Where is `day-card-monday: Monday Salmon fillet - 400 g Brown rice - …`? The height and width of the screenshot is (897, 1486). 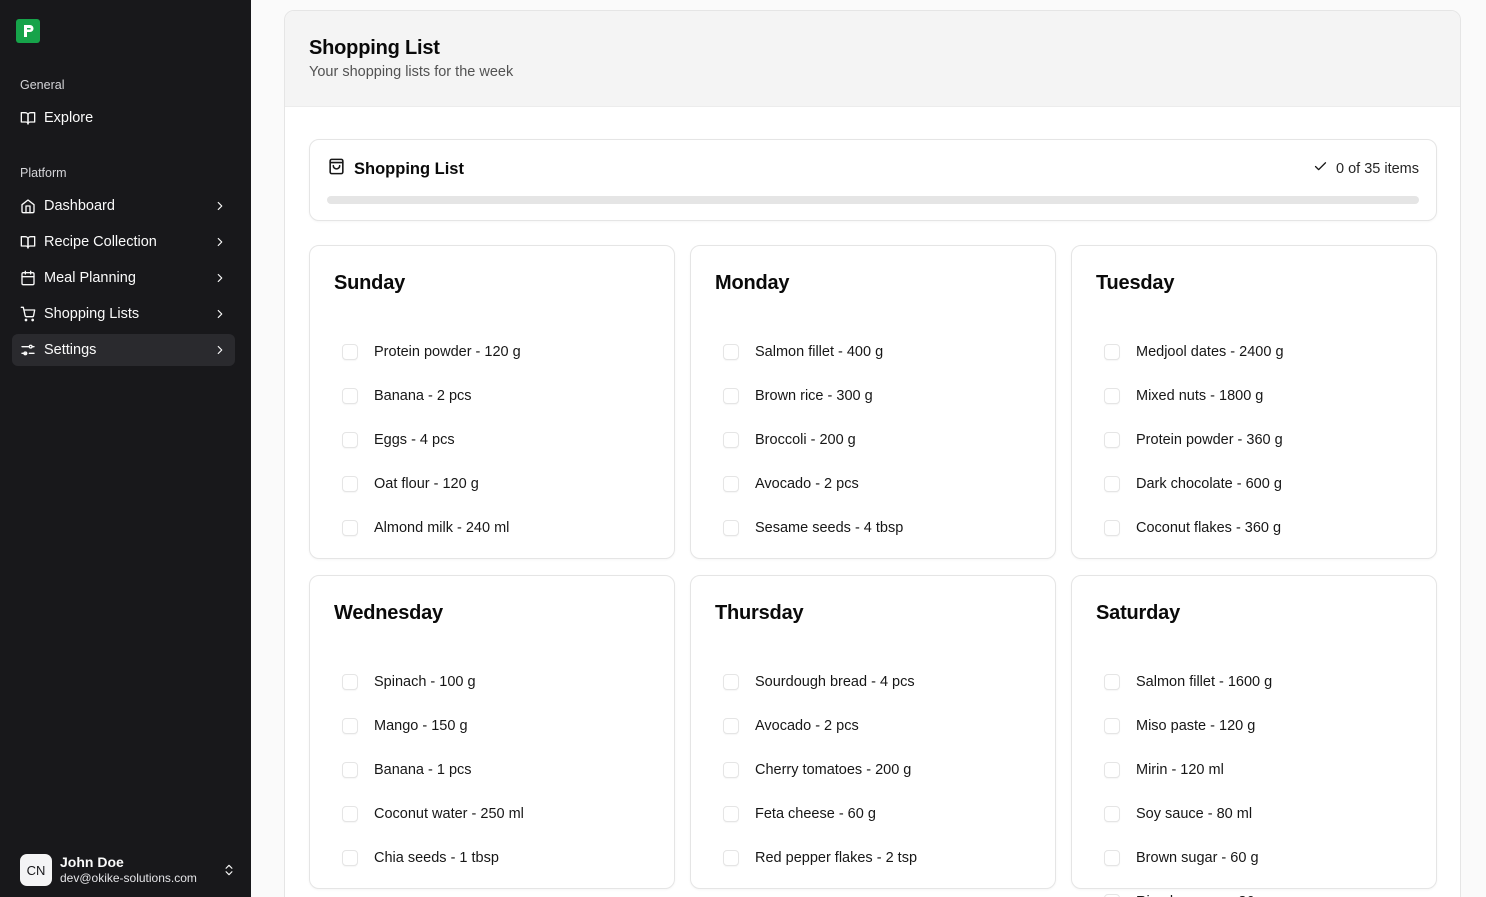 day-card-monday: Monday Salmon fillet - 400 g Brown rice - … is located at coordinates (873, 402).